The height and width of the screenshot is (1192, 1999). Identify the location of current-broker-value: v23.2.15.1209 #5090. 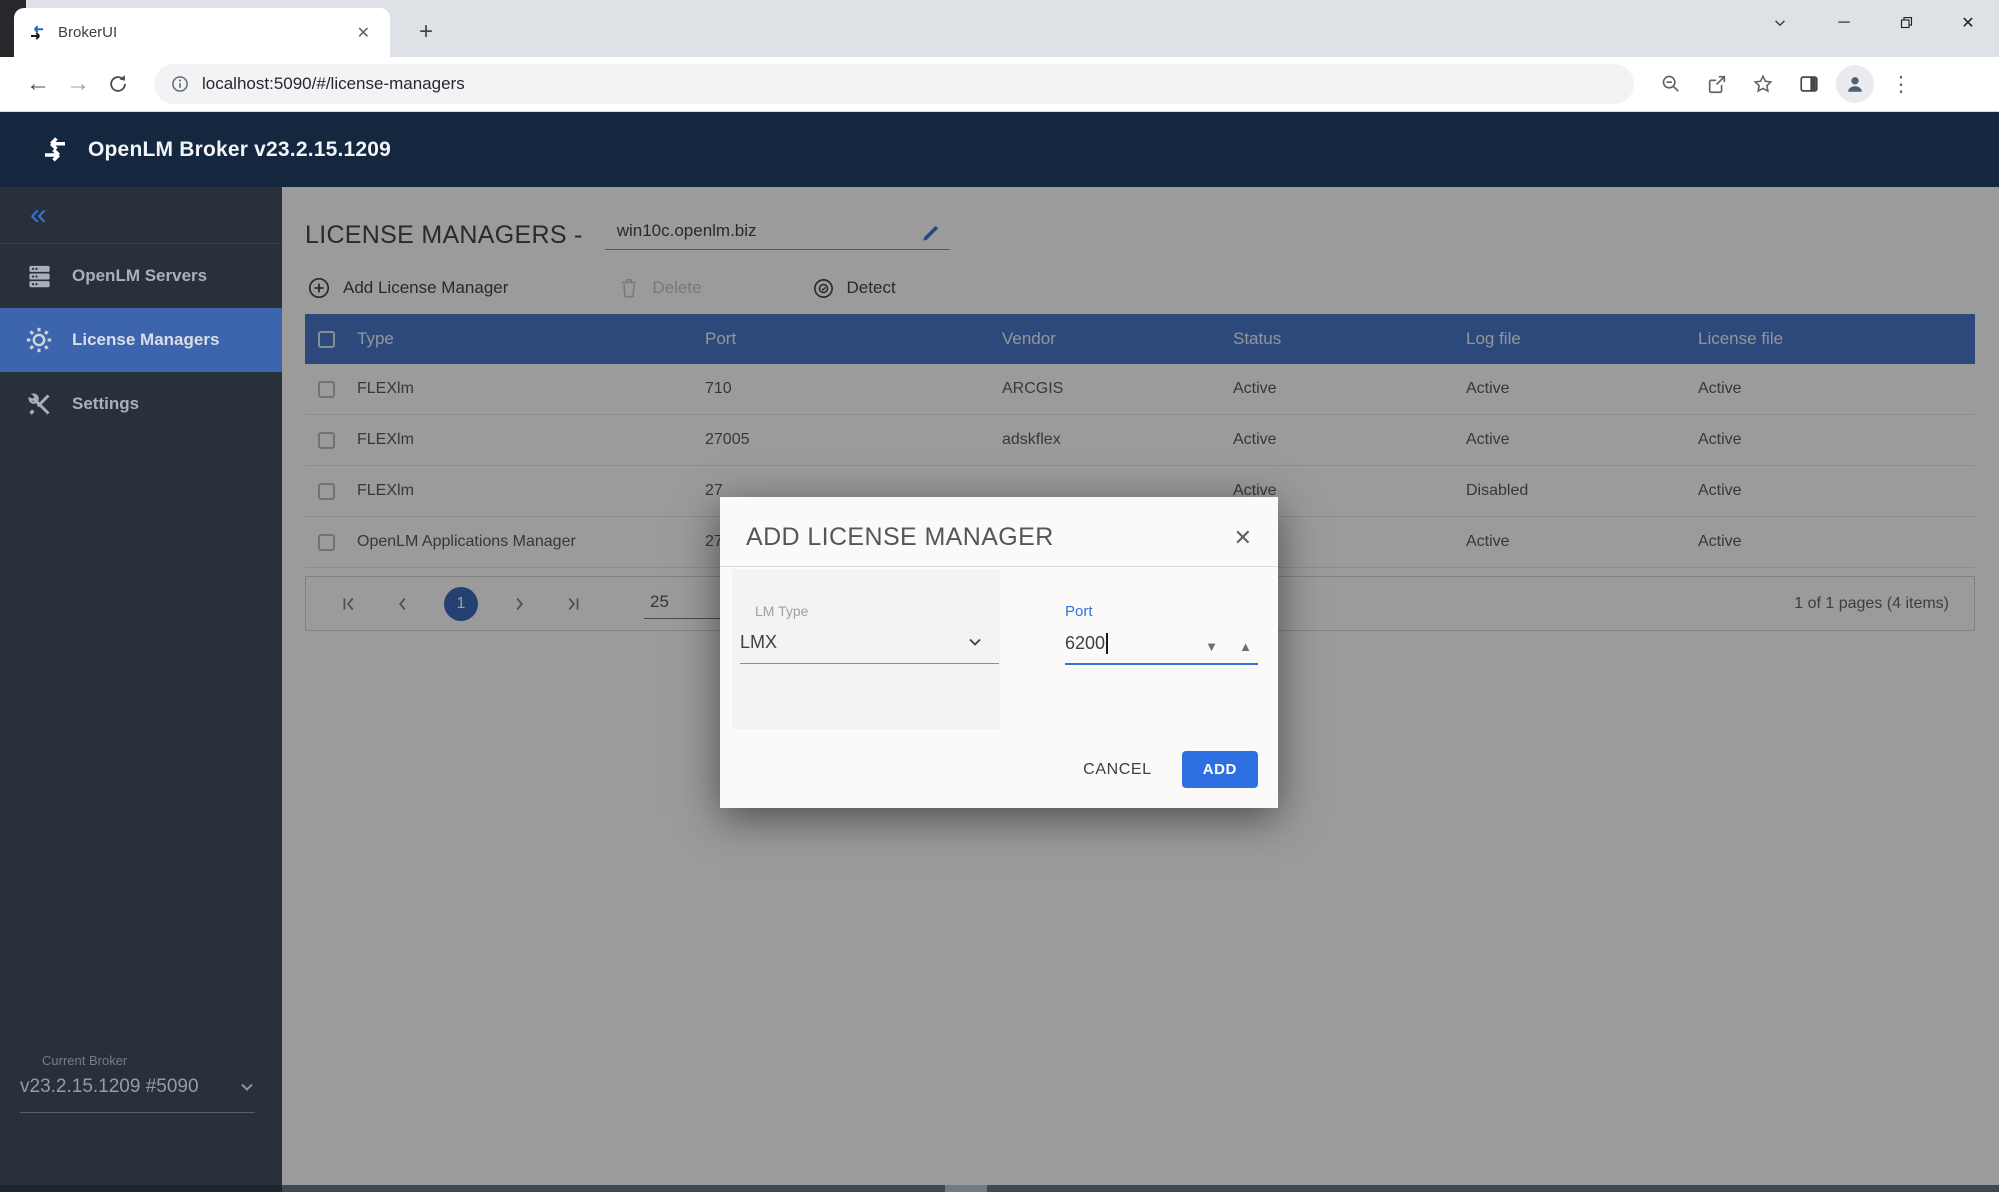
(109, 1086).